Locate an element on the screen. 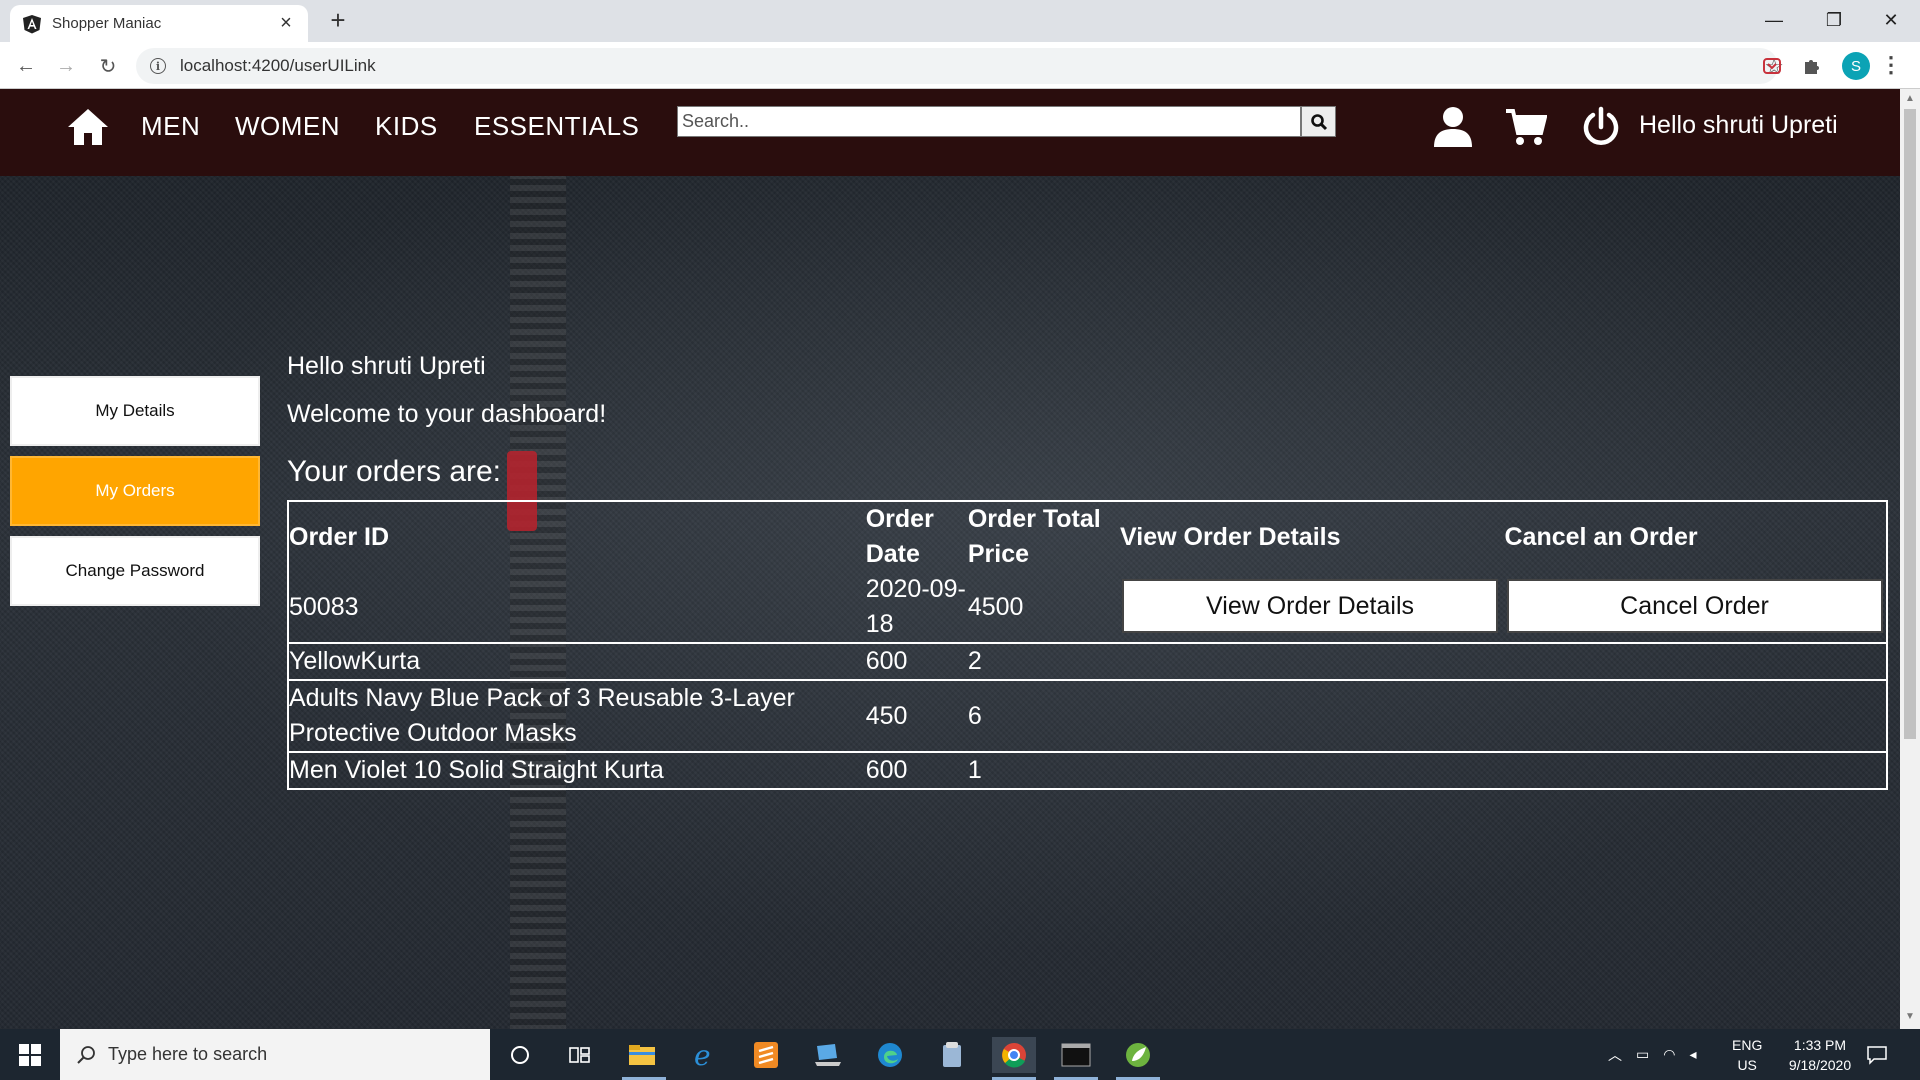 The width and height of the screenshot is (1920, 1080). profile-avatar: S is located at coordinates (1856, 66).